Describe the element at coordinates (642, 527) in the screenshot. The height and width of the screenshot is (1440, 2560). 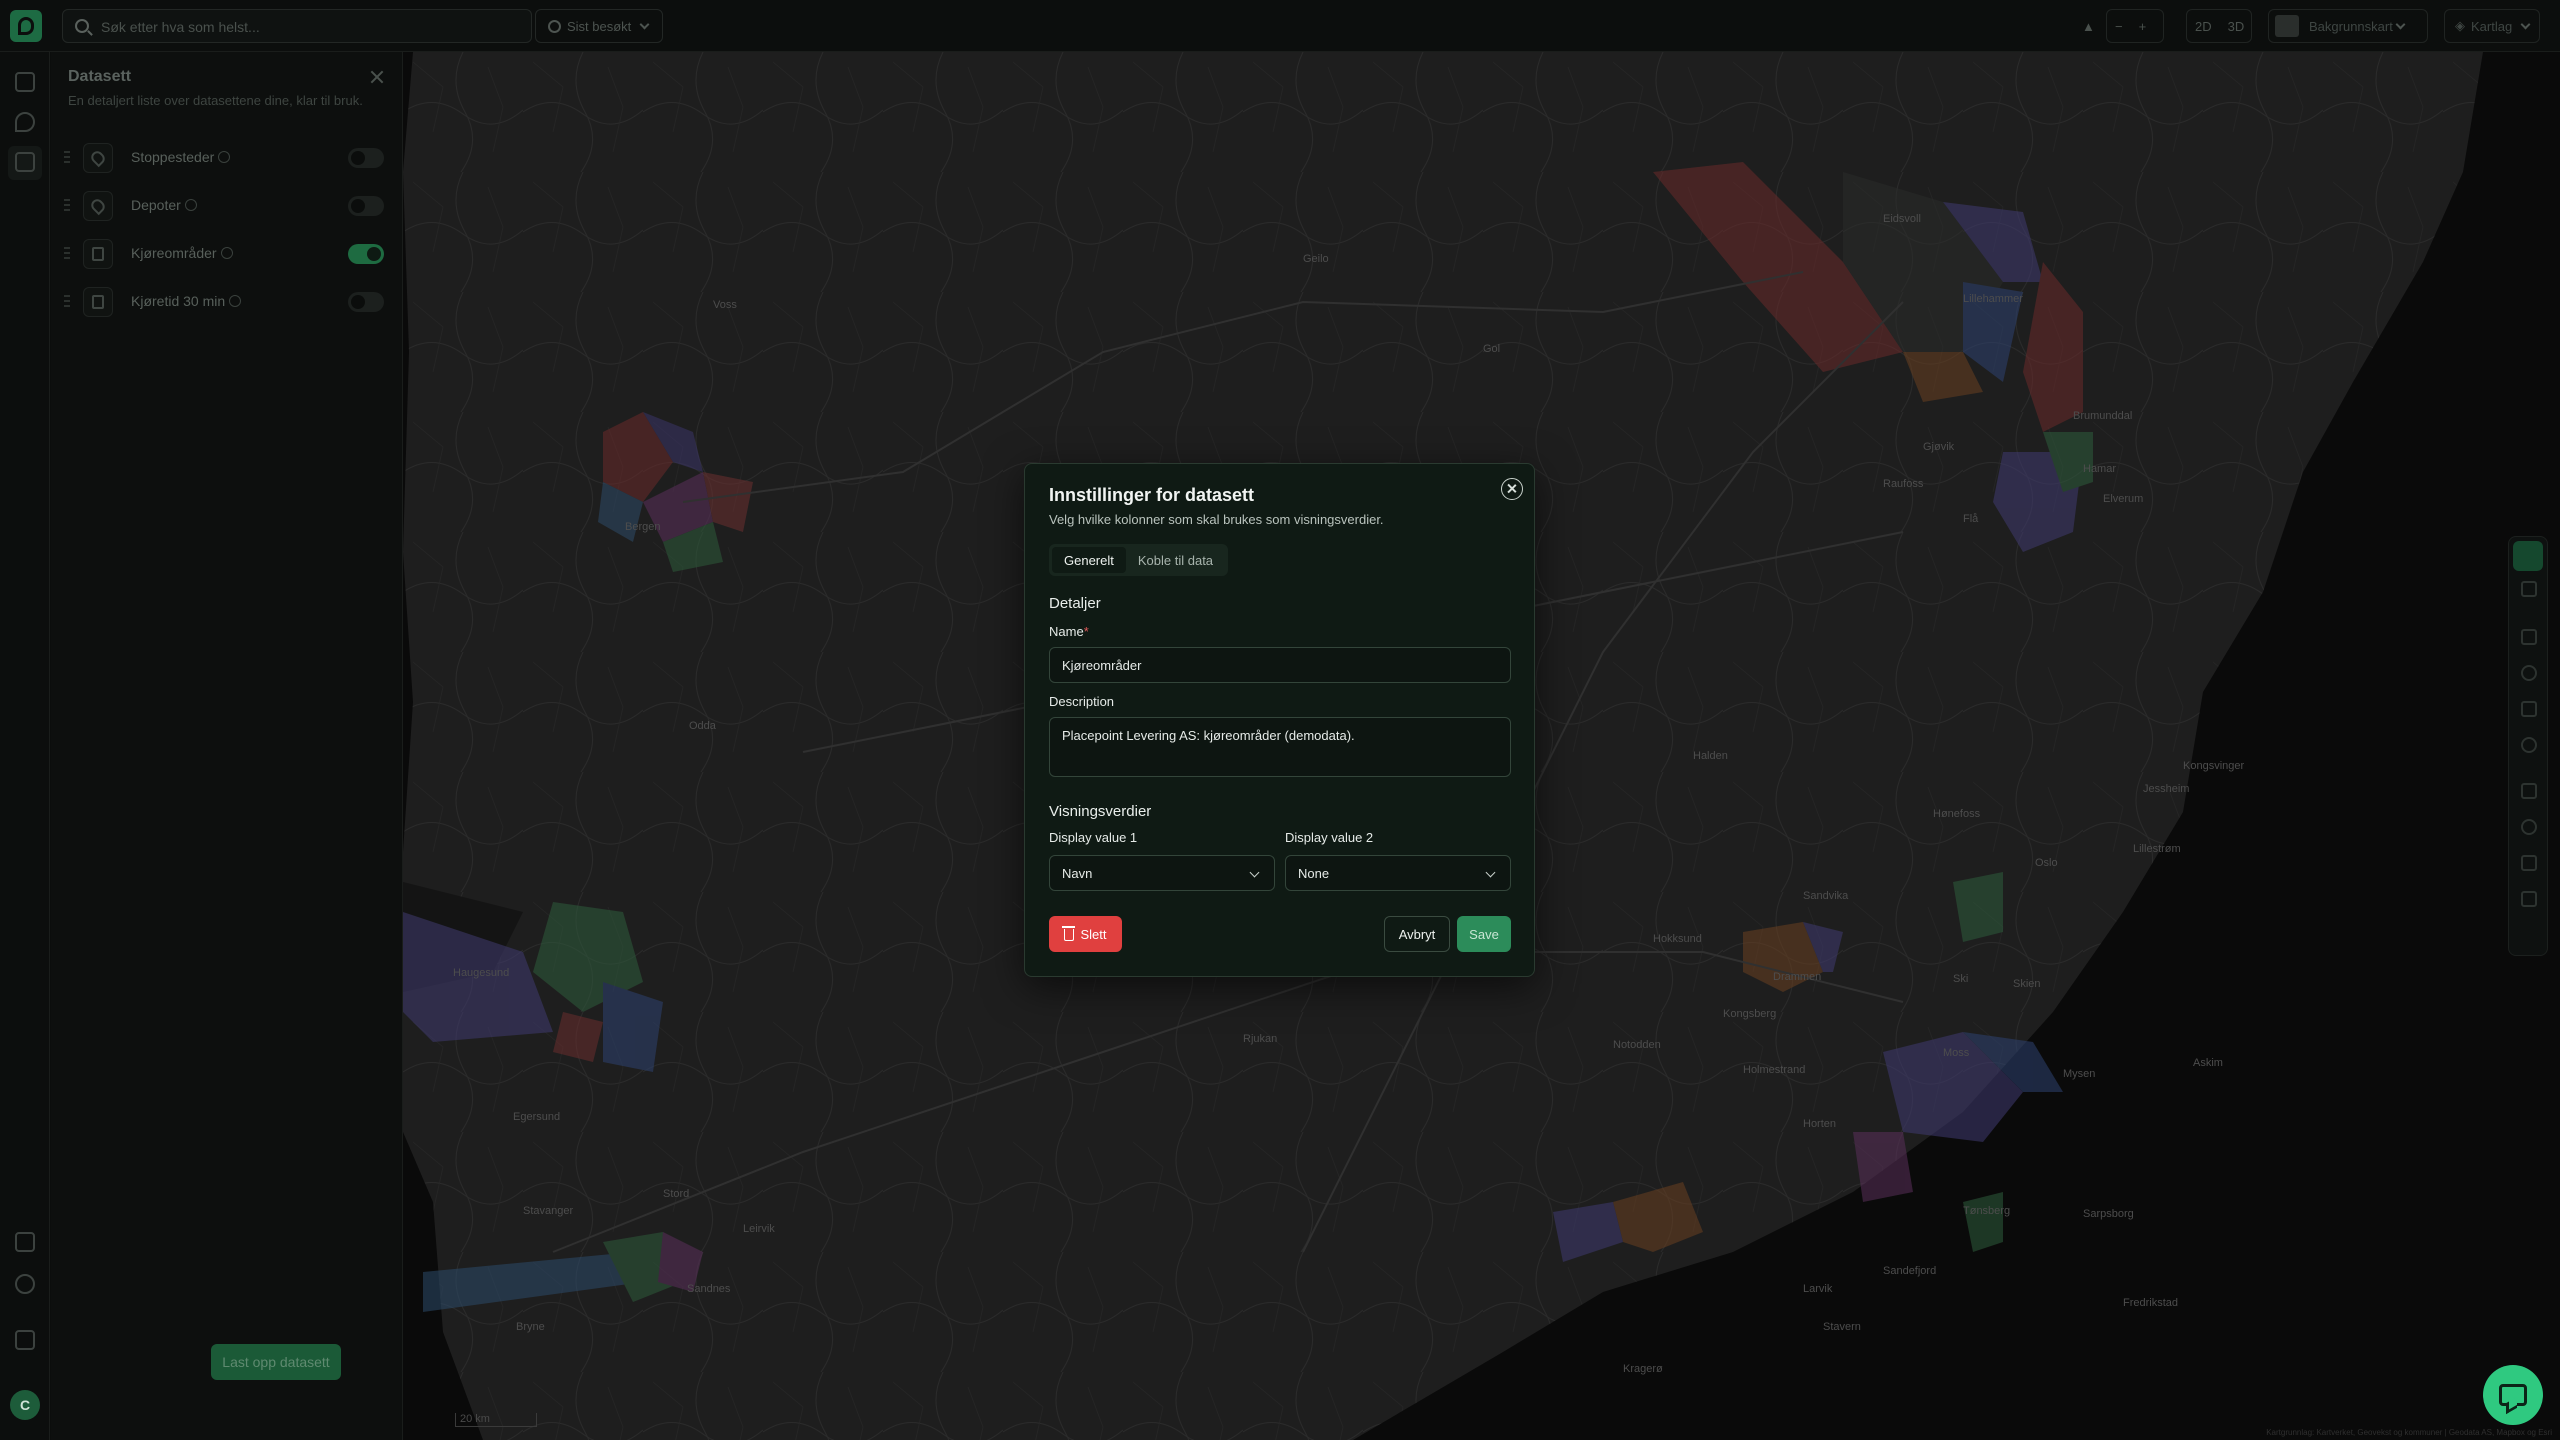
I see `map-place-label: Bergen` at that location.